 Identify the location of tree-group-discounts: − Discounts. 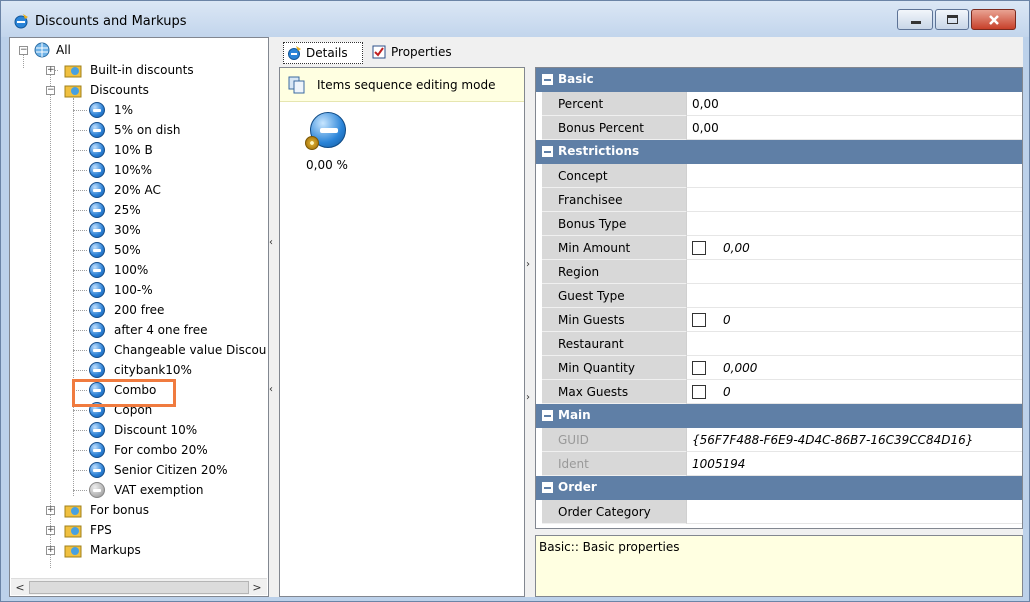
(120, 90).